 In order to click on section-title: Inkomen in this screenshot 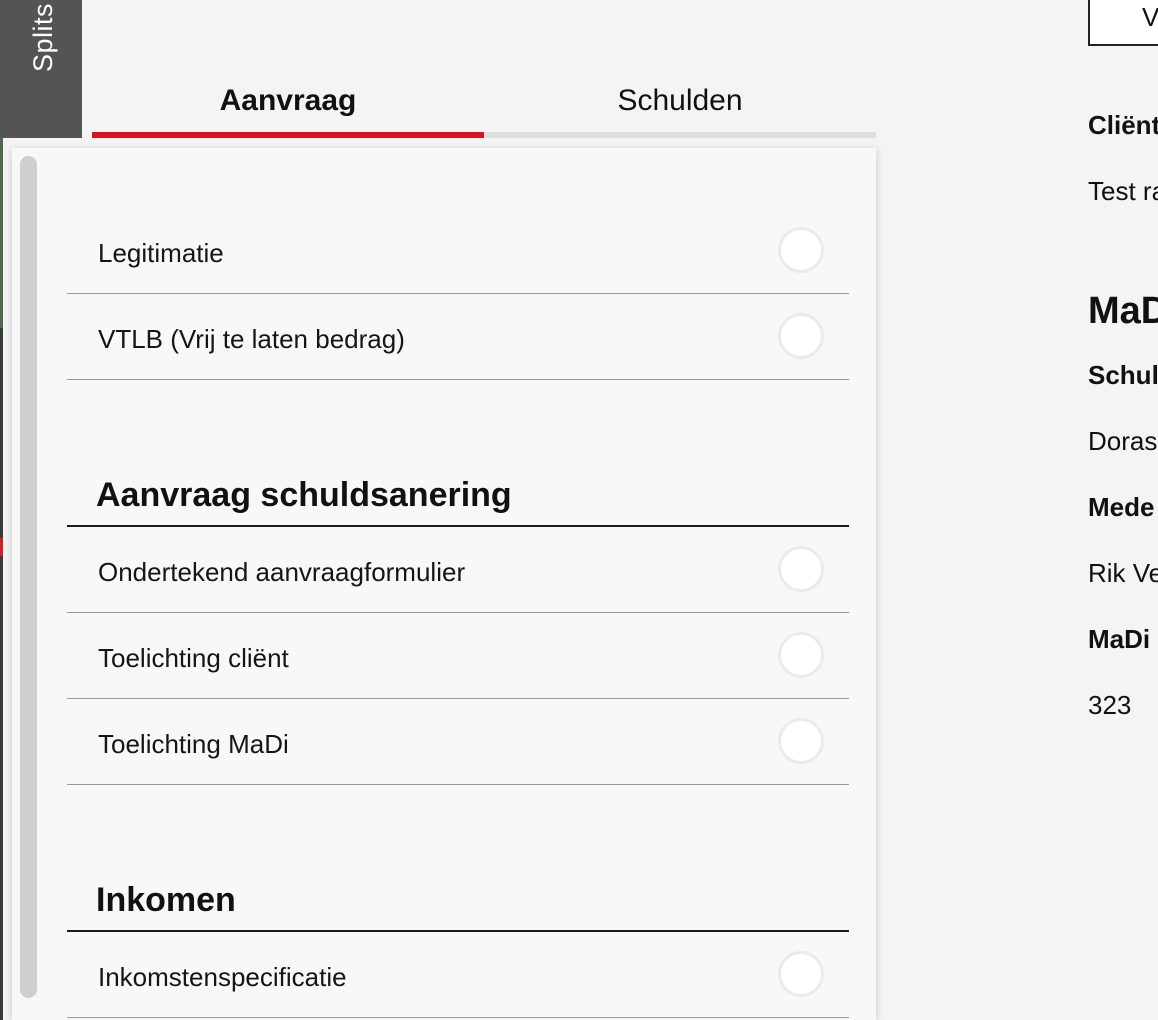, I will do `click(166, 900)`.